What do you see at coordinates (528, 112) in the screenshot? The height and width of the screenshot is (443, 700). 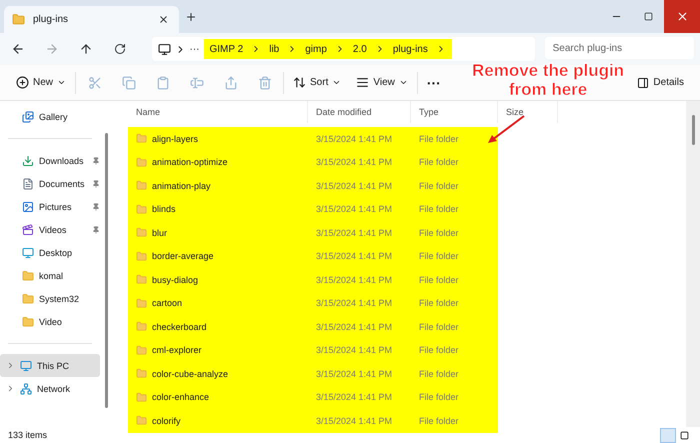 I see `column-header: Size` at bounding box center [528, 112].